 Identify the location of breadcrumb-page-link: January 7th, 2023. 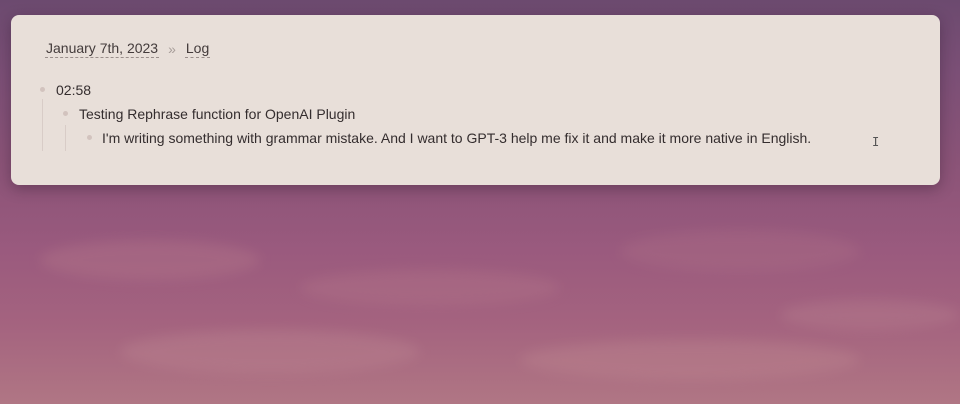
(102, 49).